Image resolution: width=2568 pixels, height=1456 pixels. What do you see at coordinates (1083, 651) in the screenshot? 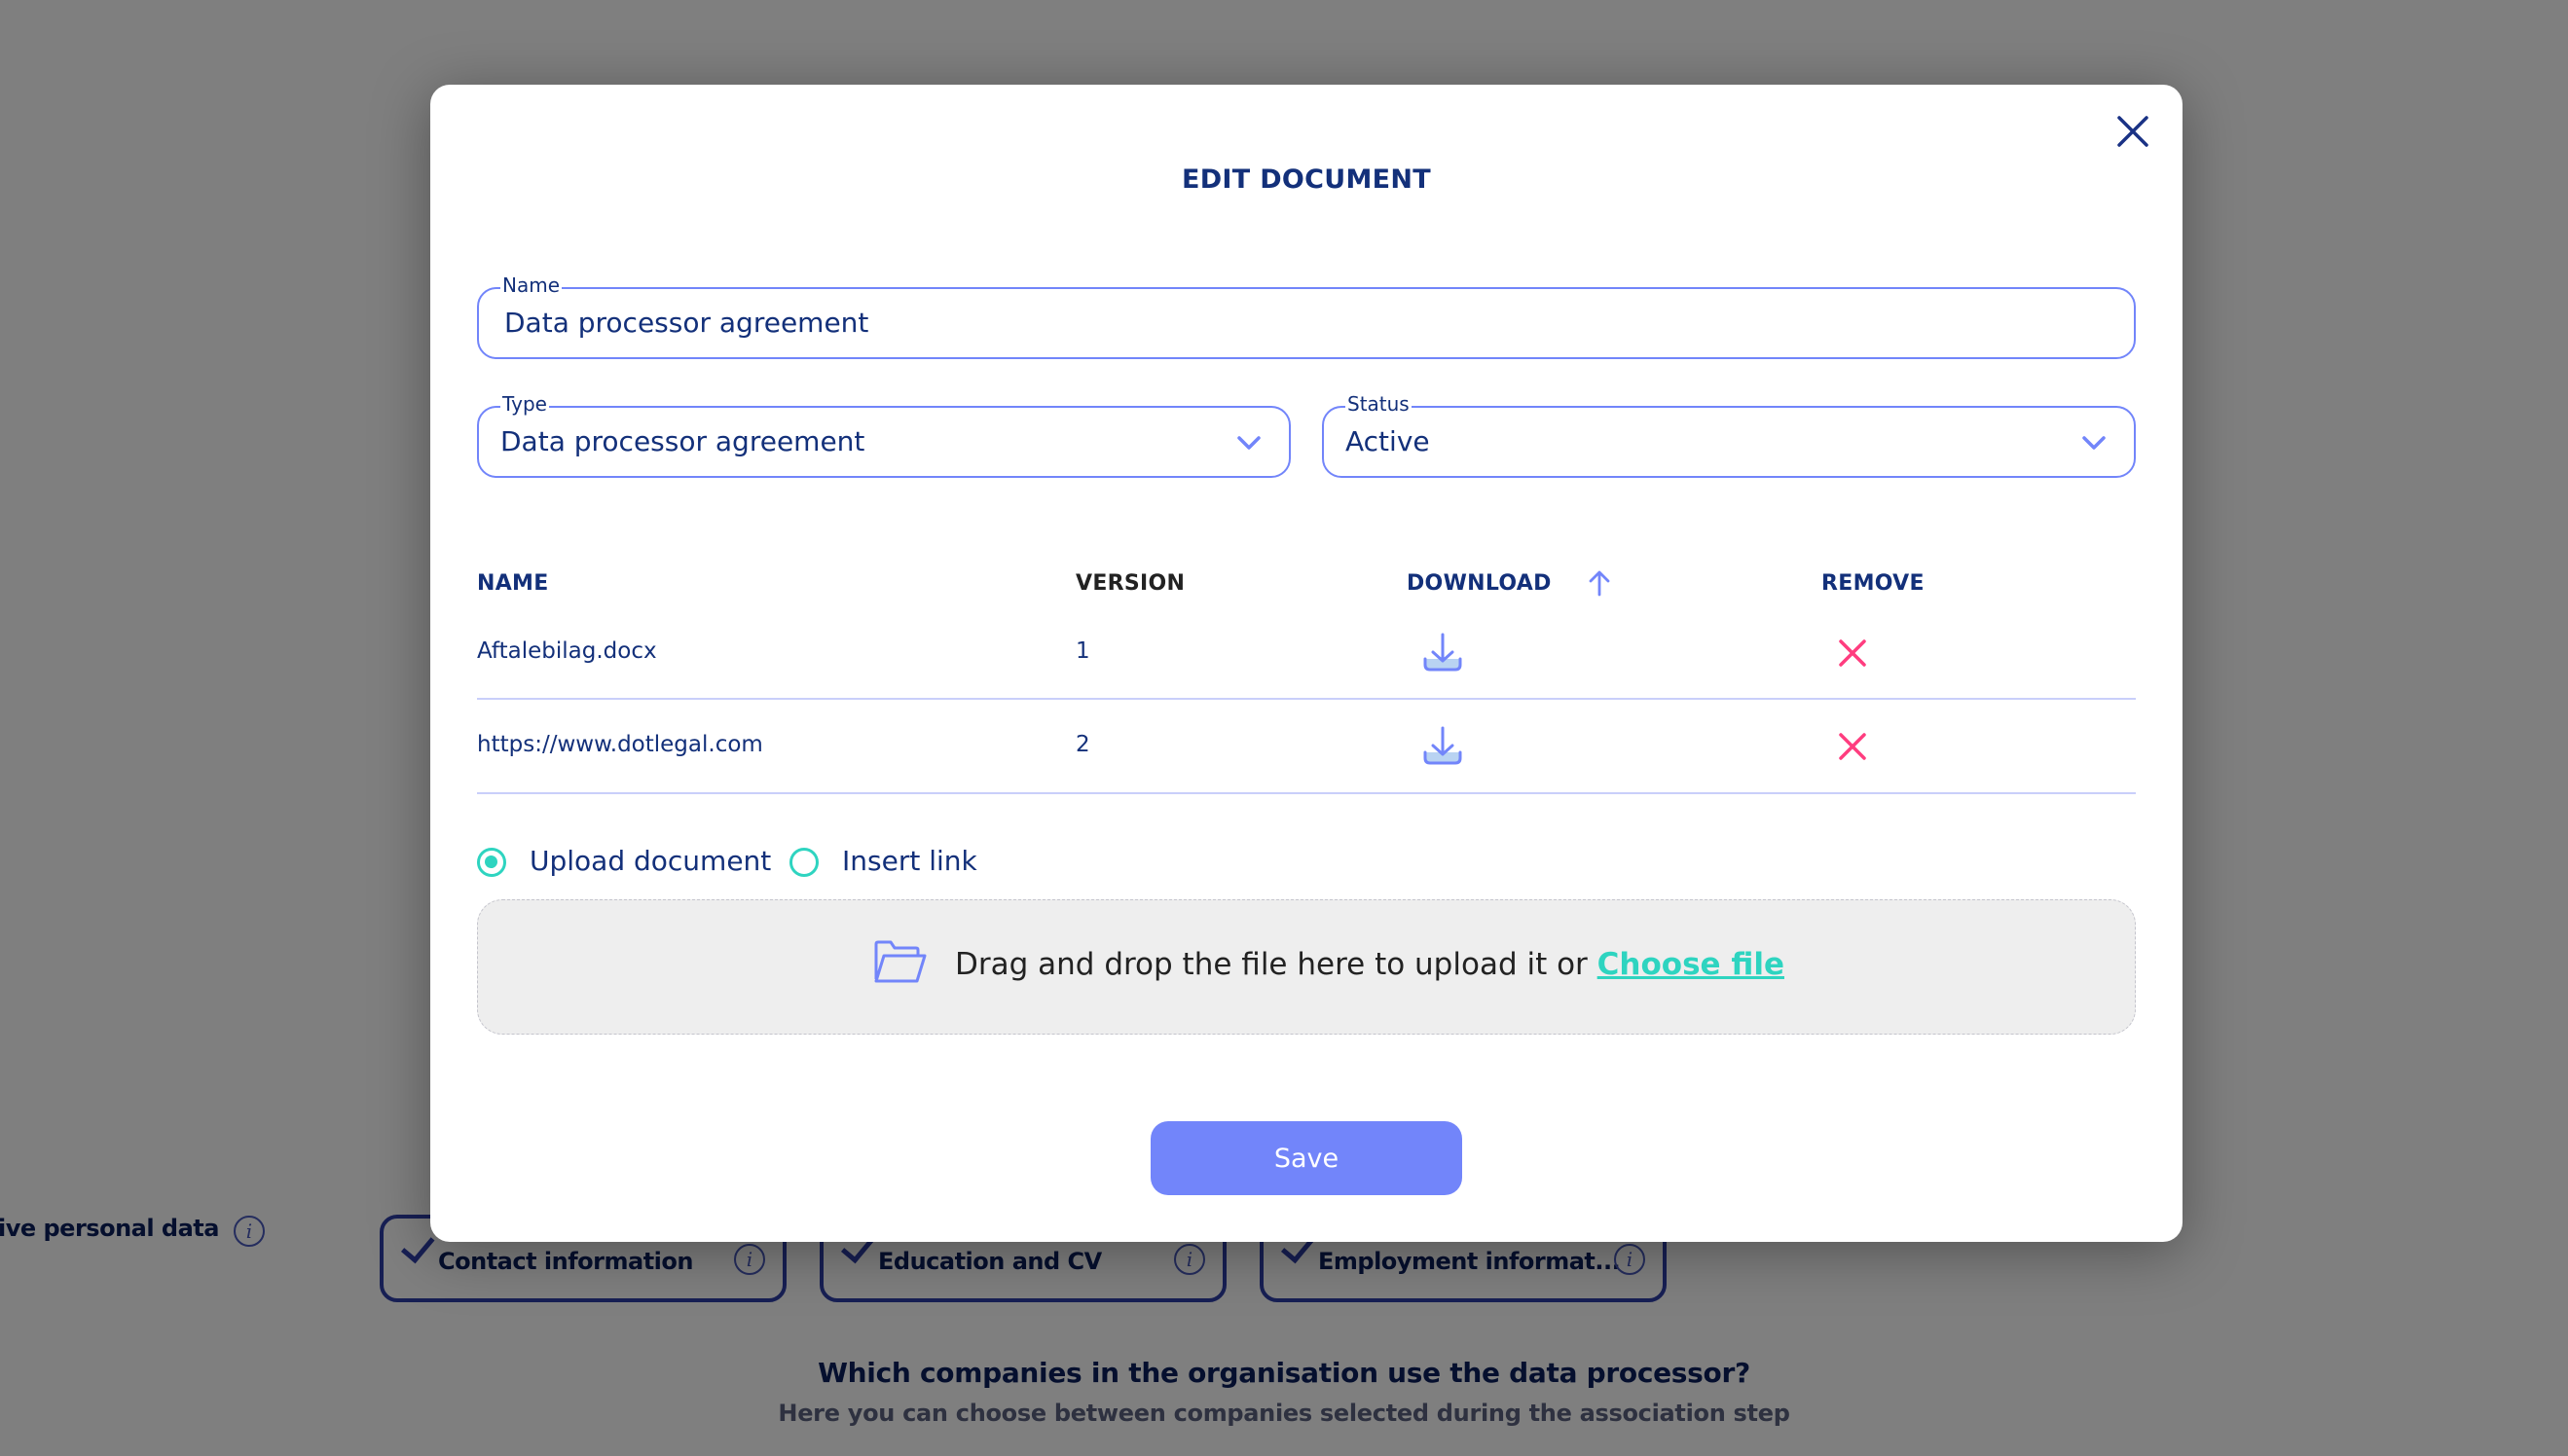
I see `document-version: 1` at bounding box center [1083, 651].